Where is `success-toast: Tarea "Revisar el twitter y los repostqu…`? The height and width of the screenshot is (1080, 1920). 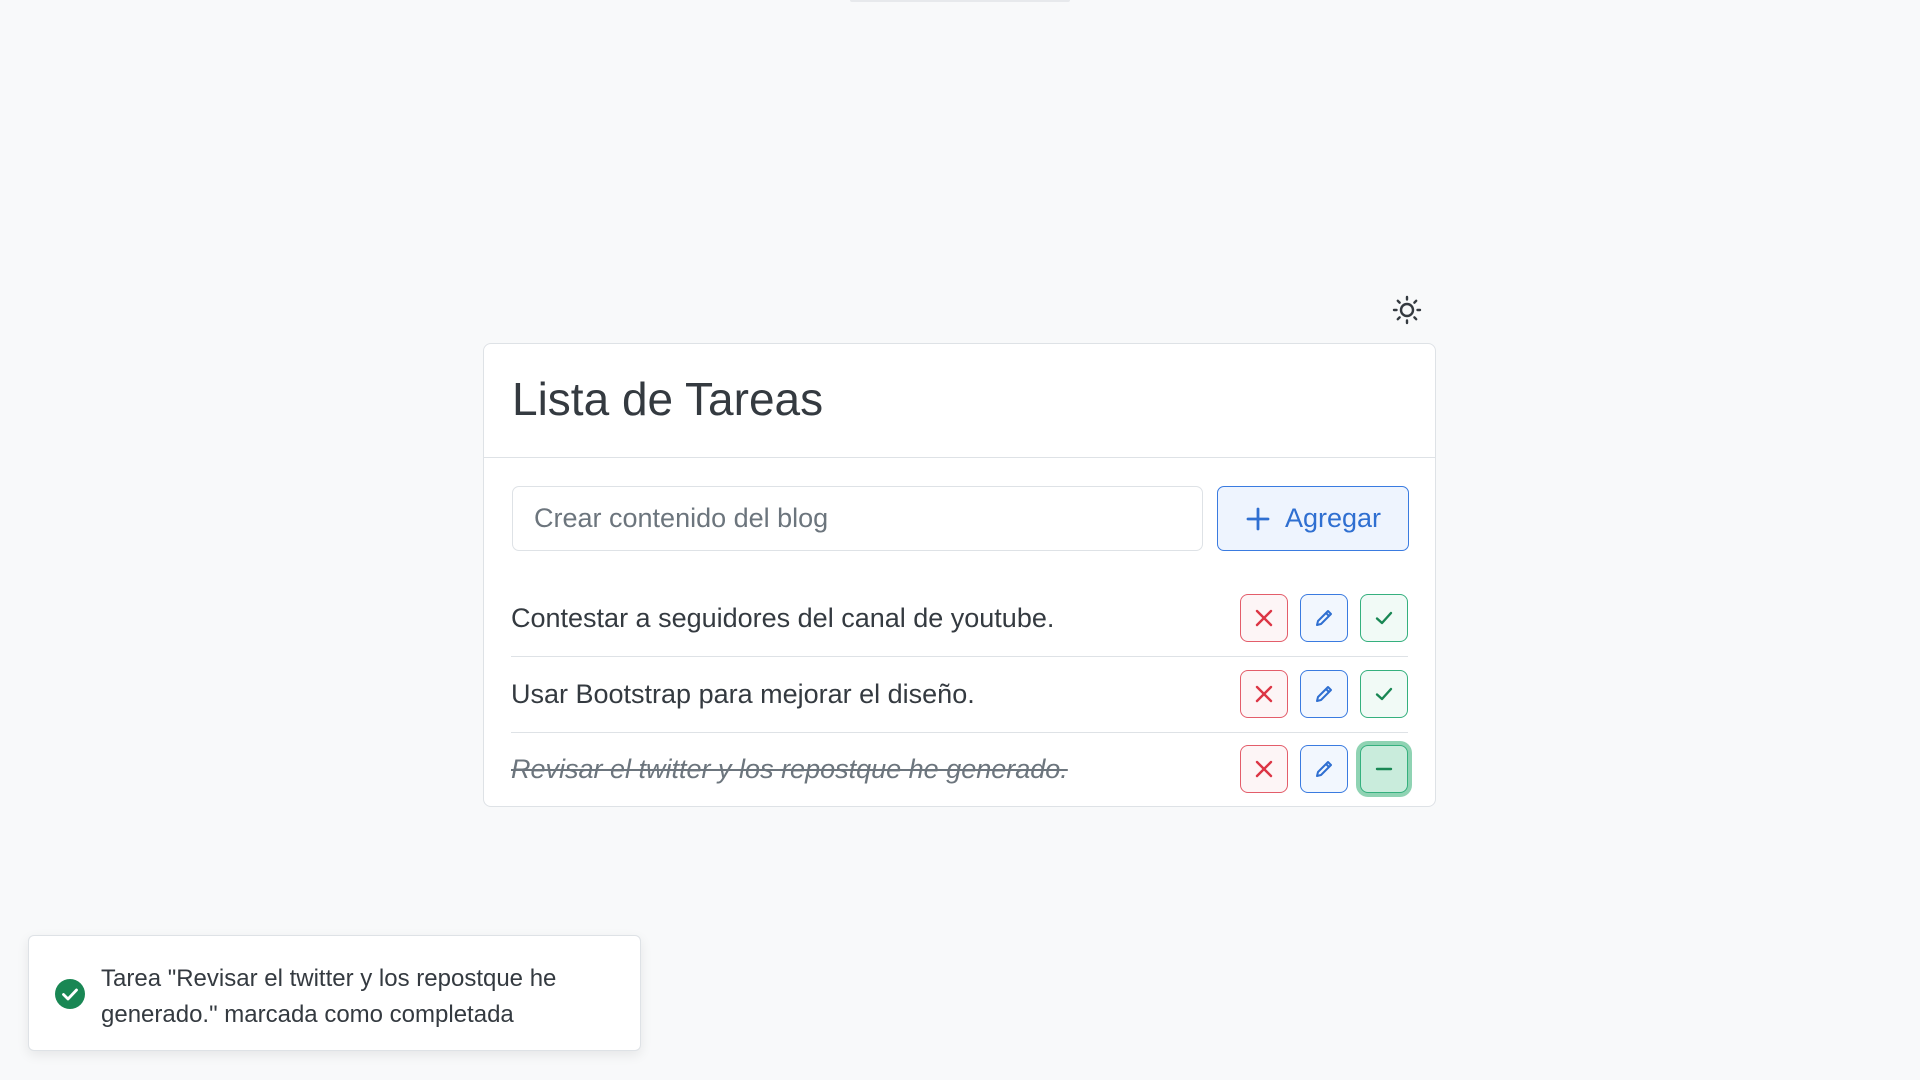 success-toast: Tarea "Revisar el twitter y los repostqu… is located at coordinates (334, 993).